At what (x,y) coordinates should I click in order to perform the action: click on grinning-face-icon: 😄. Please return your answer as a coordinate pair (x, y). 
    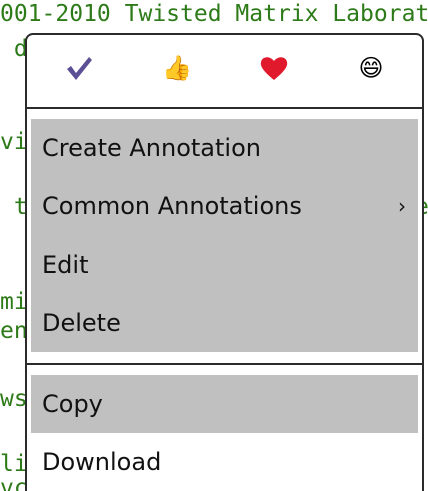
    Looking at the image, I should click on (371, 68).